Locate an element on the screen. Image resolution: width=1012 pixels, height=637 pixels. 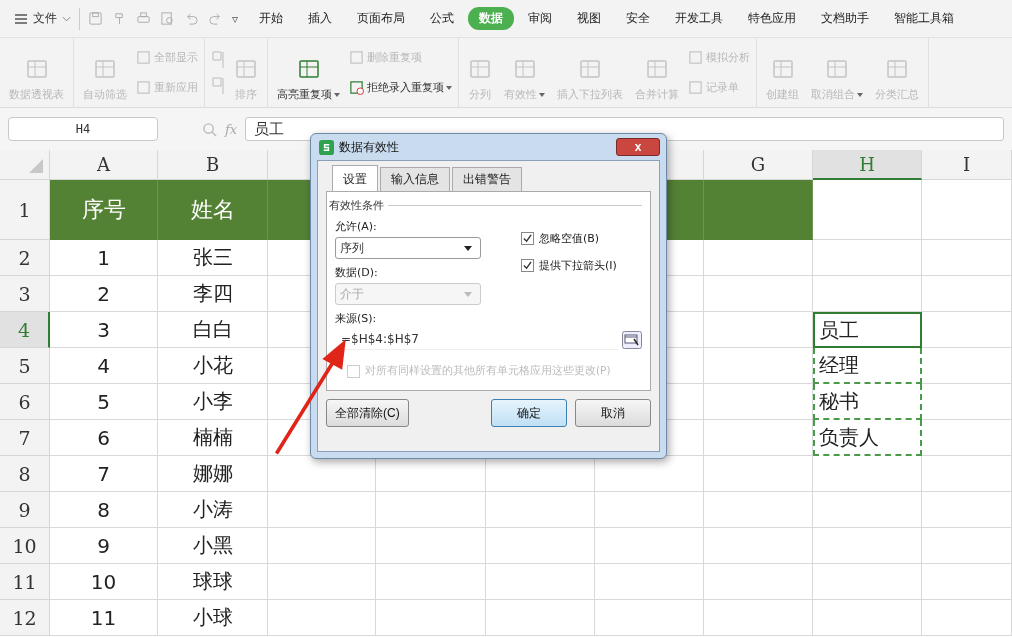
menu-tab: 智能工具箱 is located at coordinates (924, 18).